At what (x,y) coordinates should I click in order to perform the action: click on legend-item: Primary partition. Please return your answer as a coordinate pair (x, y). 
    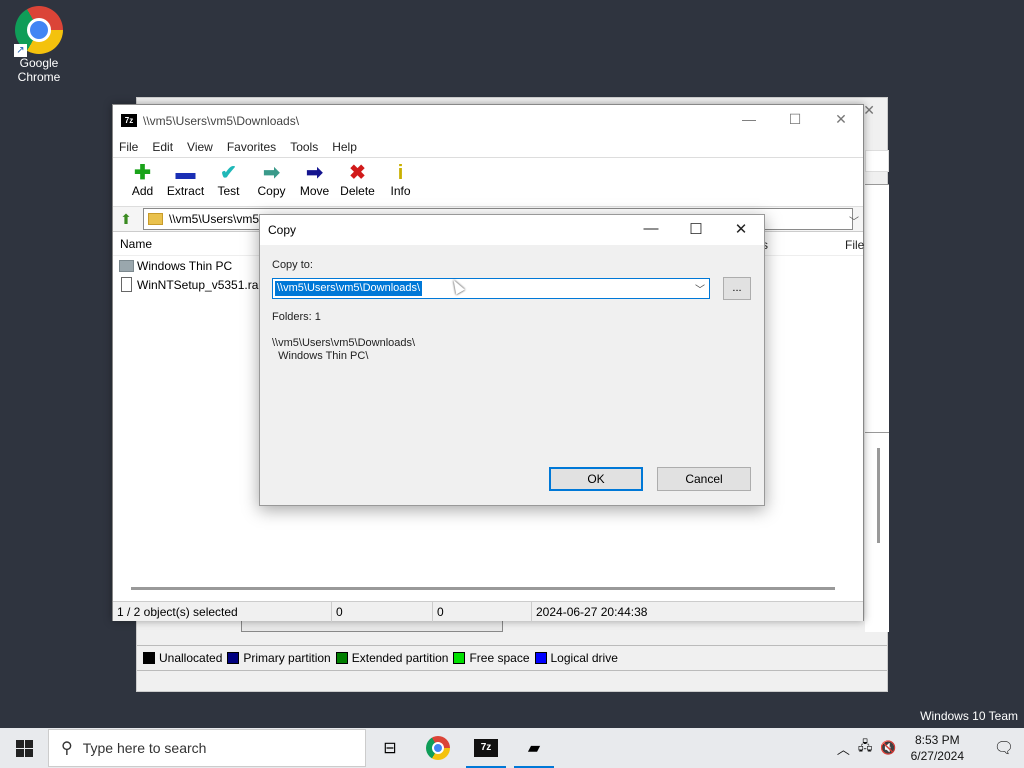
    Looking at the image, I should click on (279, 658).